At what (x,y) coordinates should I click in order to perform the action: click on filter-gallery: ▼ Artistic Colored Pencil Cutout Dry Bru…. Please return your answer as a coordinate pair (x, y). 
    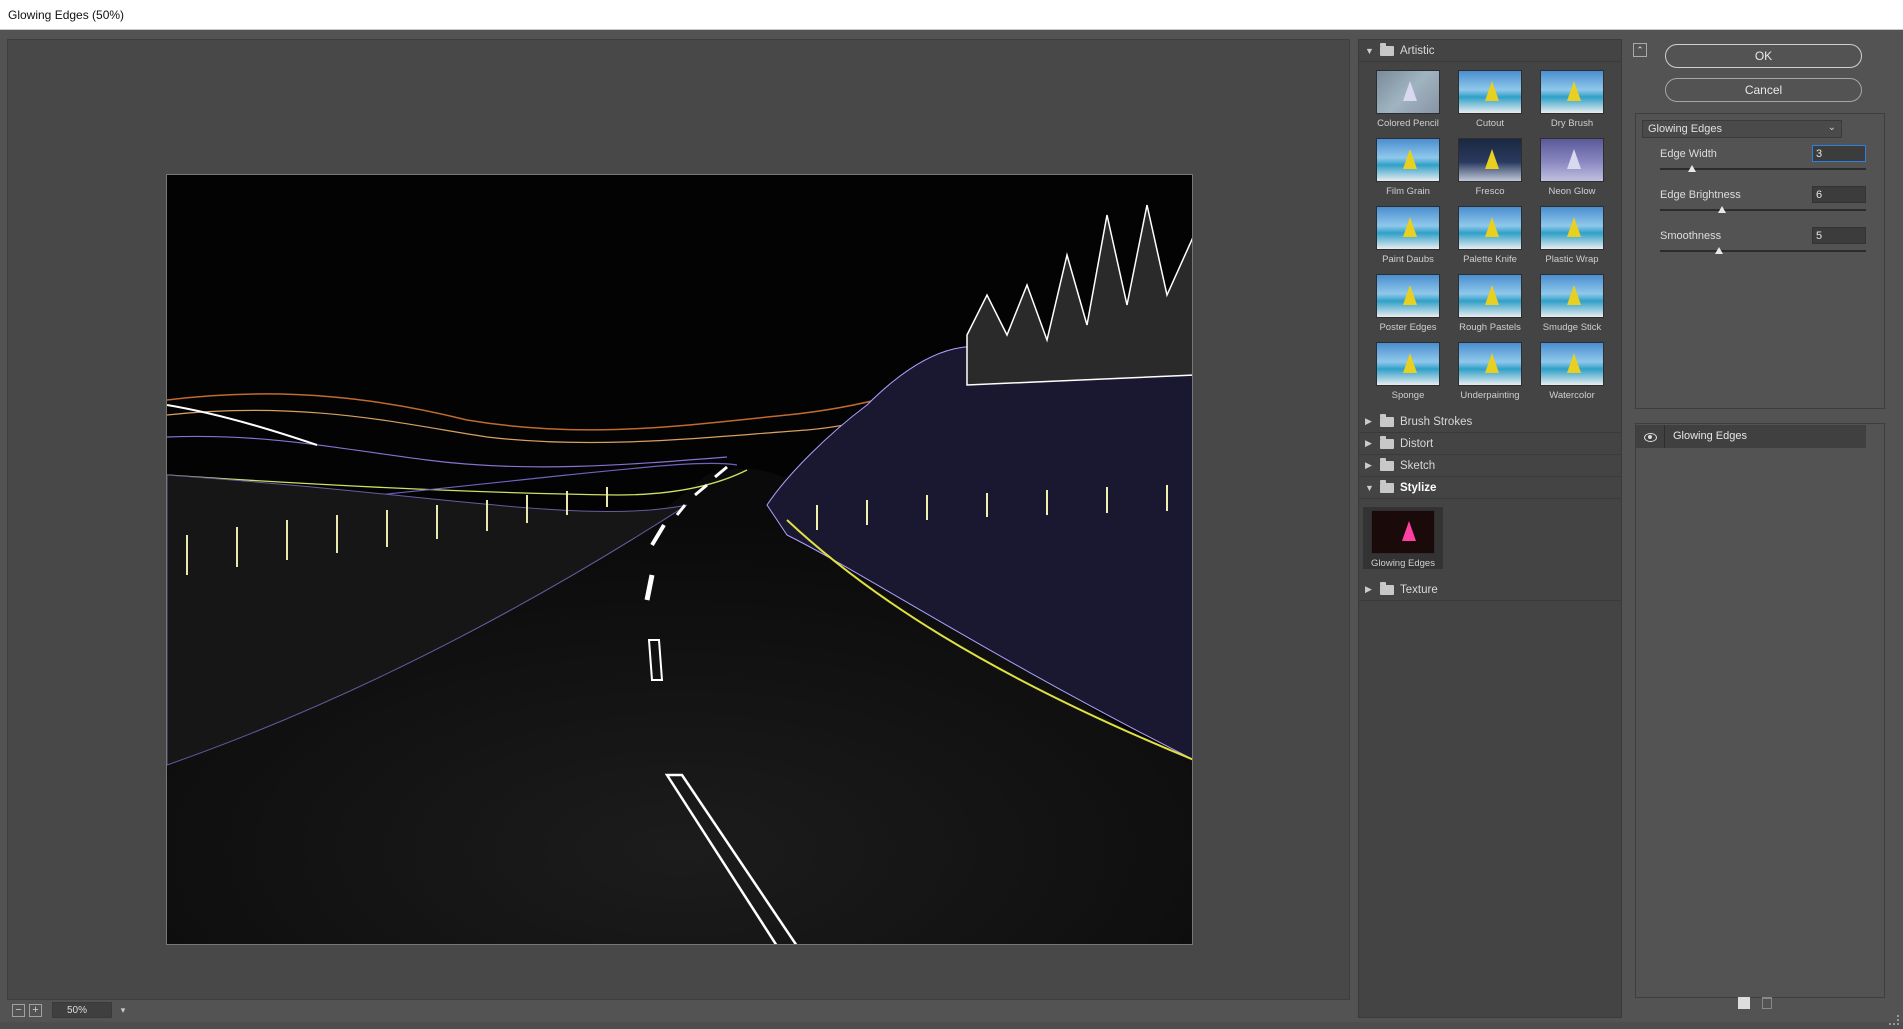
    Looking at the image, I should click on (1490, 528).